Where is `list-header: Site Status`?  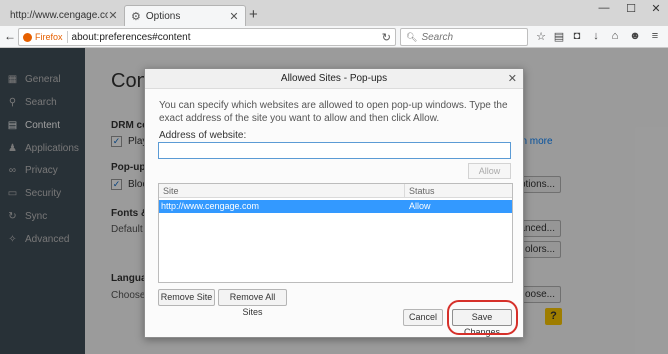 list-header: Site Status is located at coordinates (335, 191).